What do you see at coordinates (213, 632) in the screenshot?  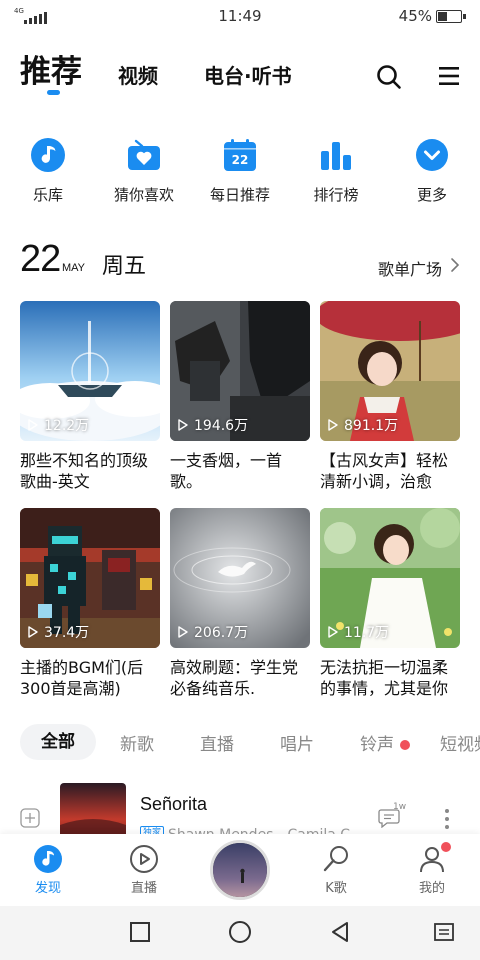 I see `play-count: 206.7万` at bounding box center [213, 632].